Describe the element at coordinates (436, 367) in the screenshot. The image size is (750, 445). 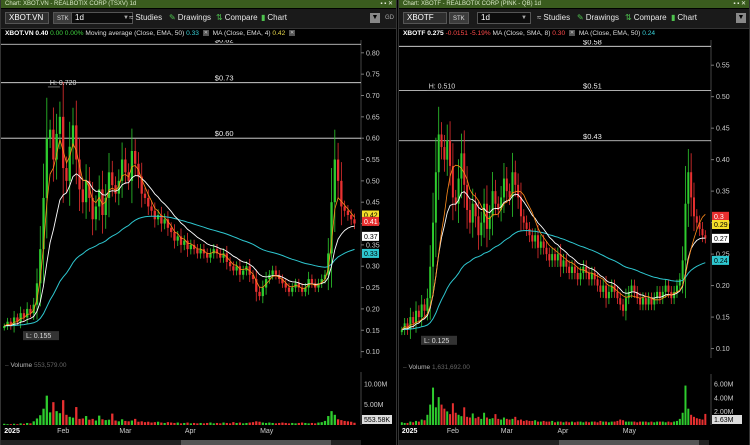
I see `volume-header: – Volume 1,631,692.00` at that location.